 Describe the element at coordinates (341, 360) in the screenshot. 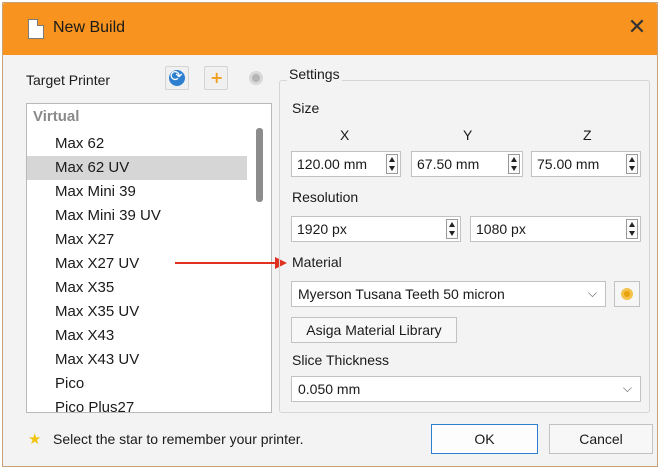

I see `slice-thickness-label: Slice Thickness` at that location.